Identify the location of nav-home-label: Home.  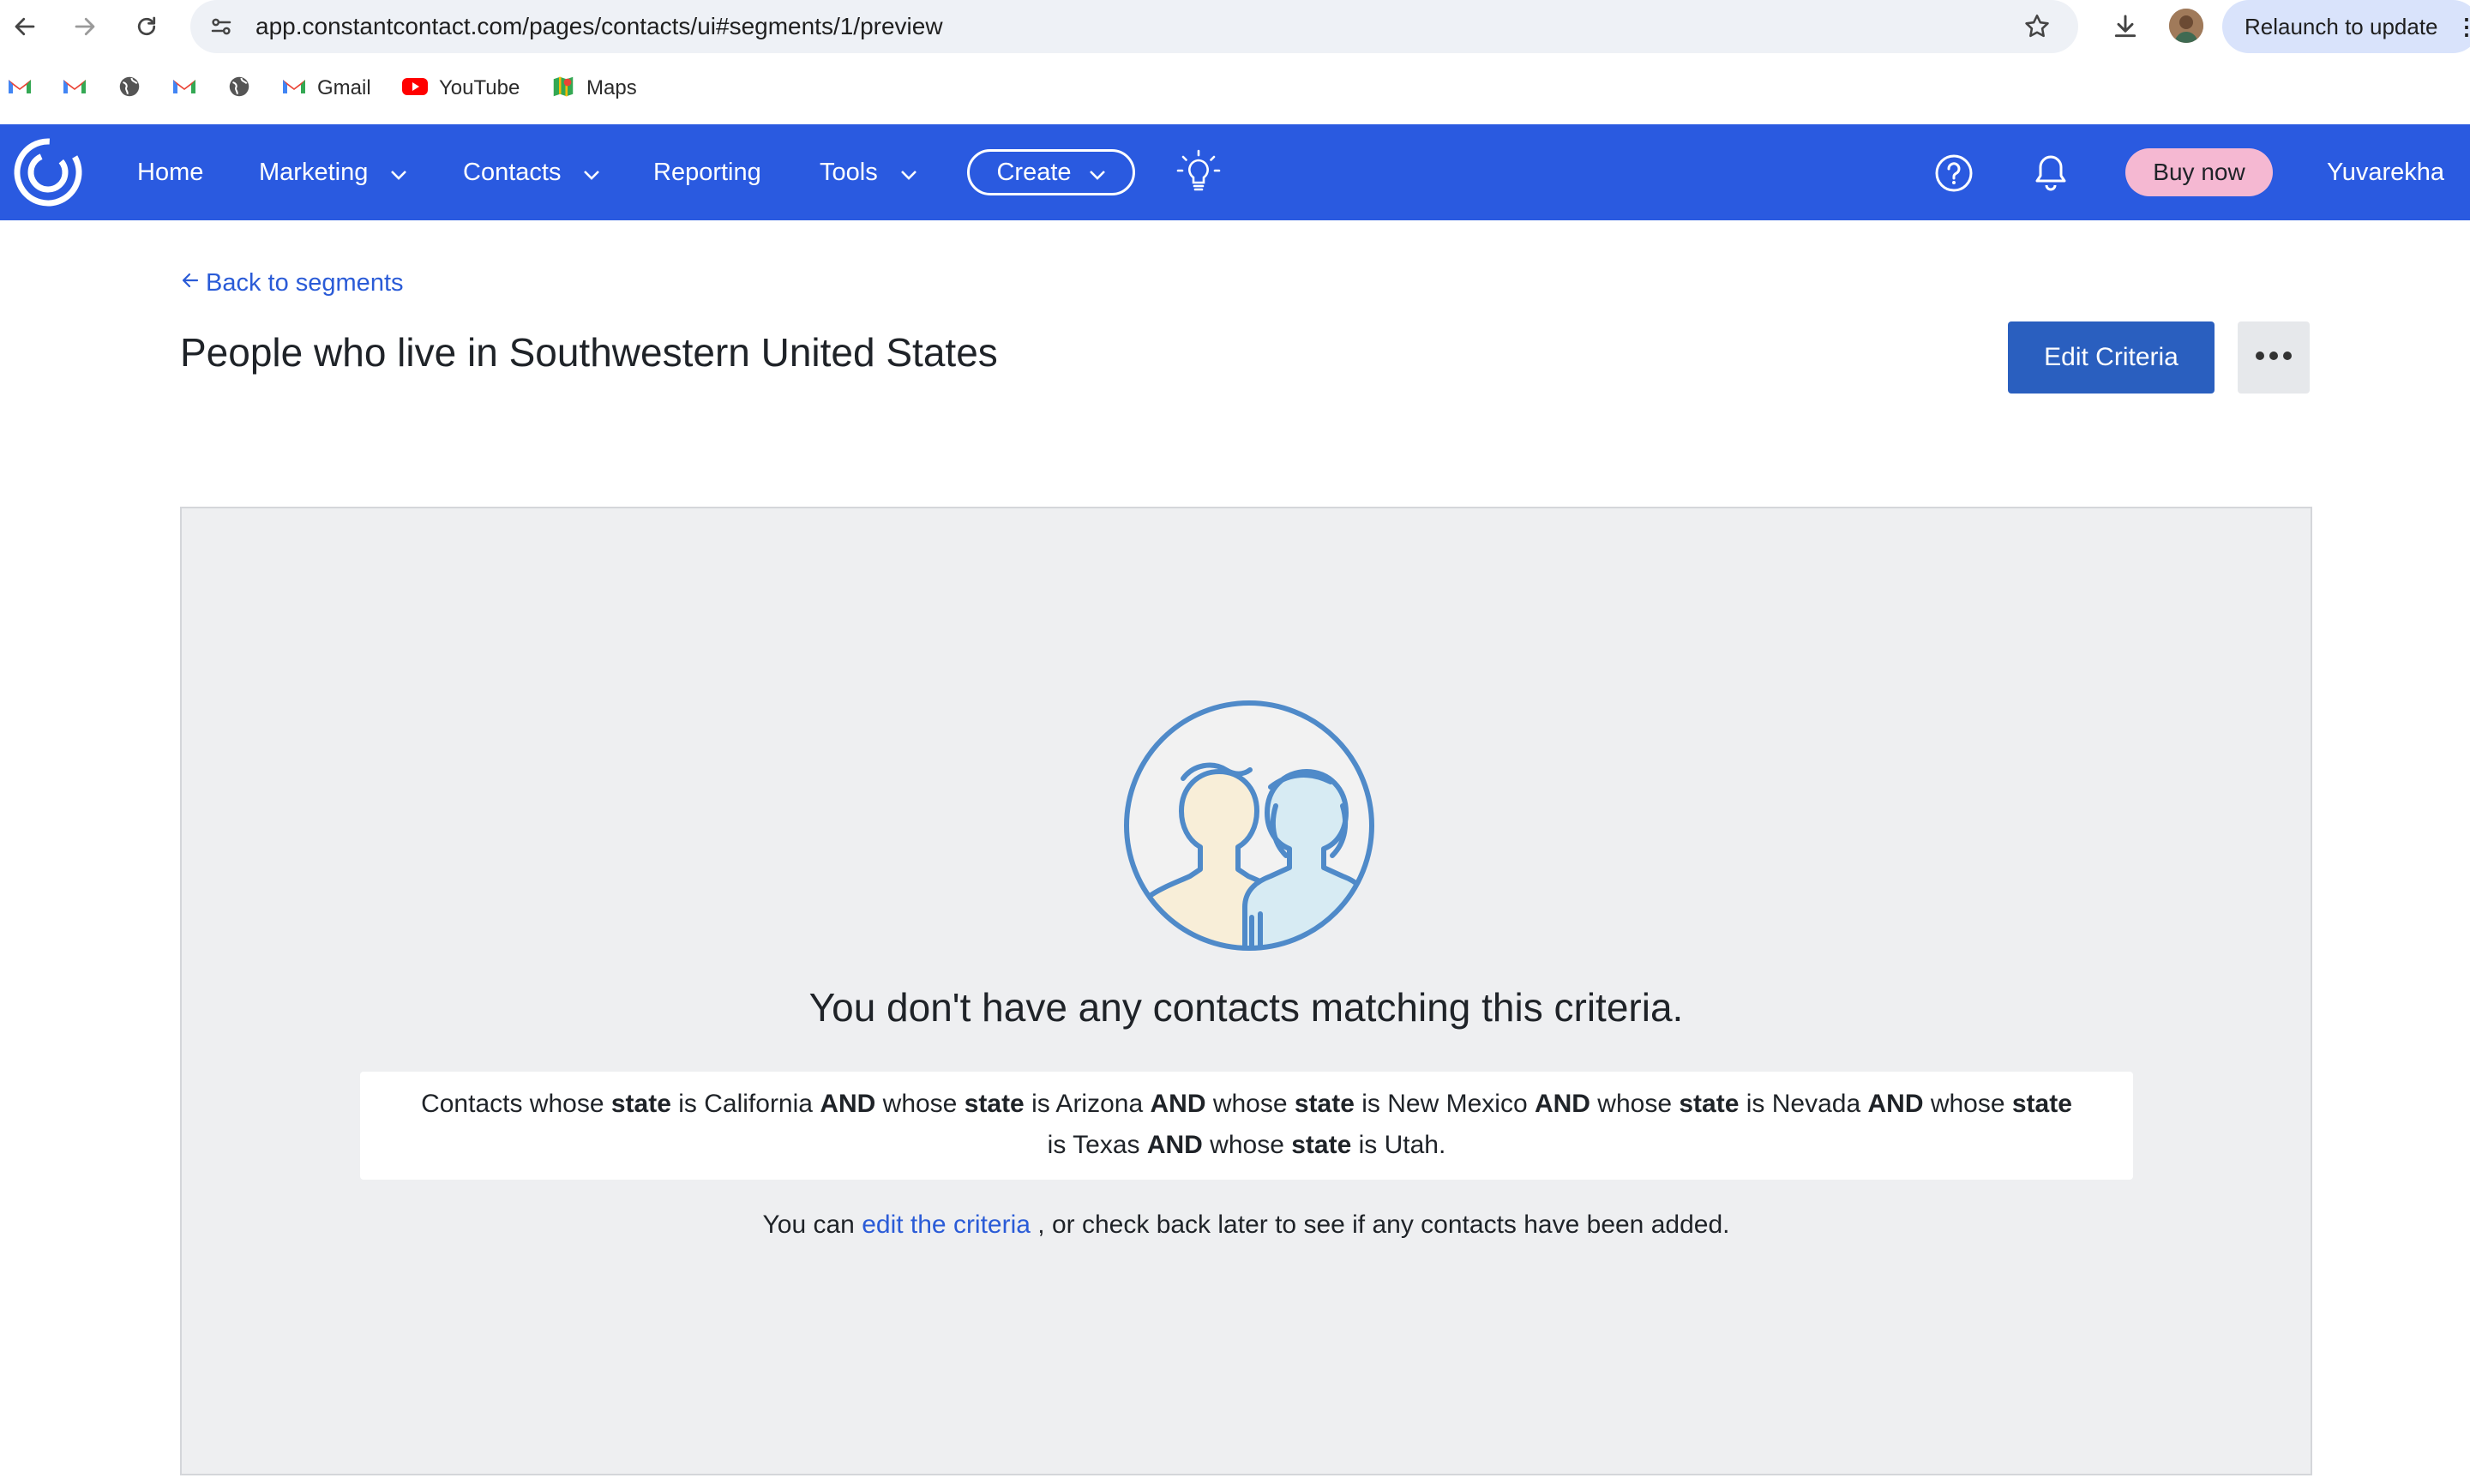
(170, 172).